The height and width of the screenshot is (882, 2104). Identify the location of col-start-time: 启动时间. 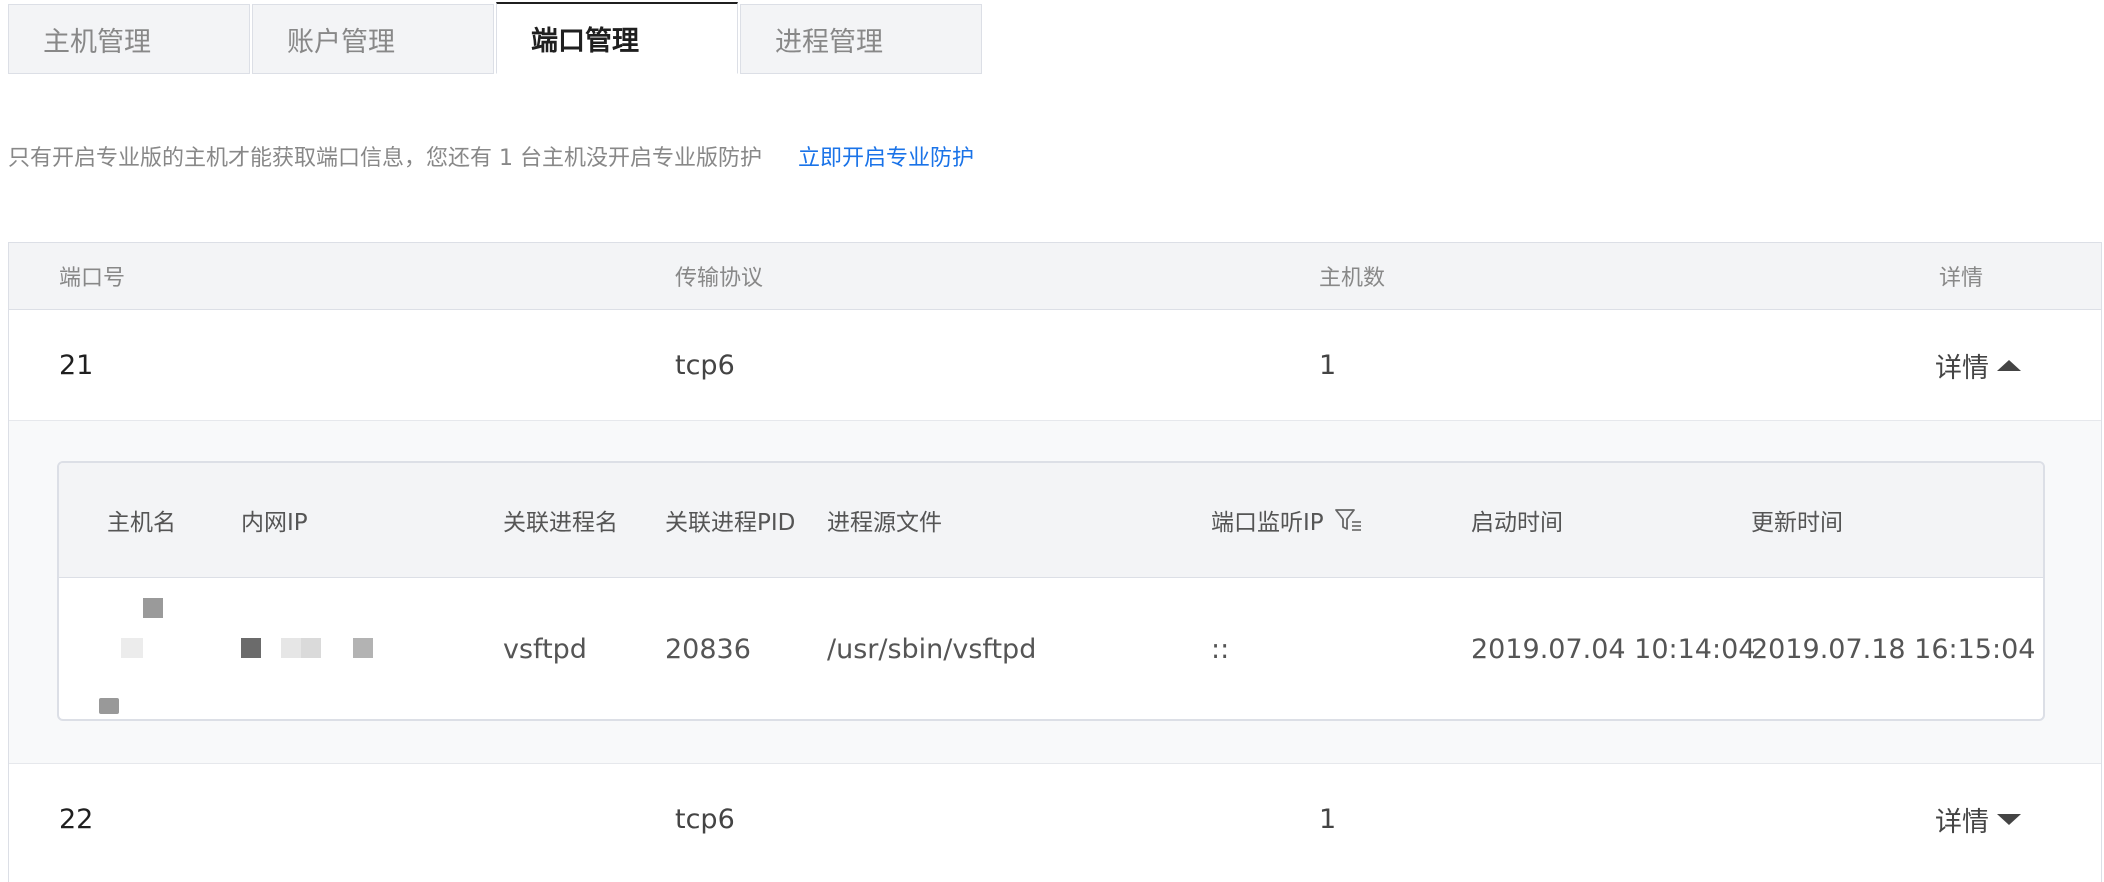
(1517, 523).